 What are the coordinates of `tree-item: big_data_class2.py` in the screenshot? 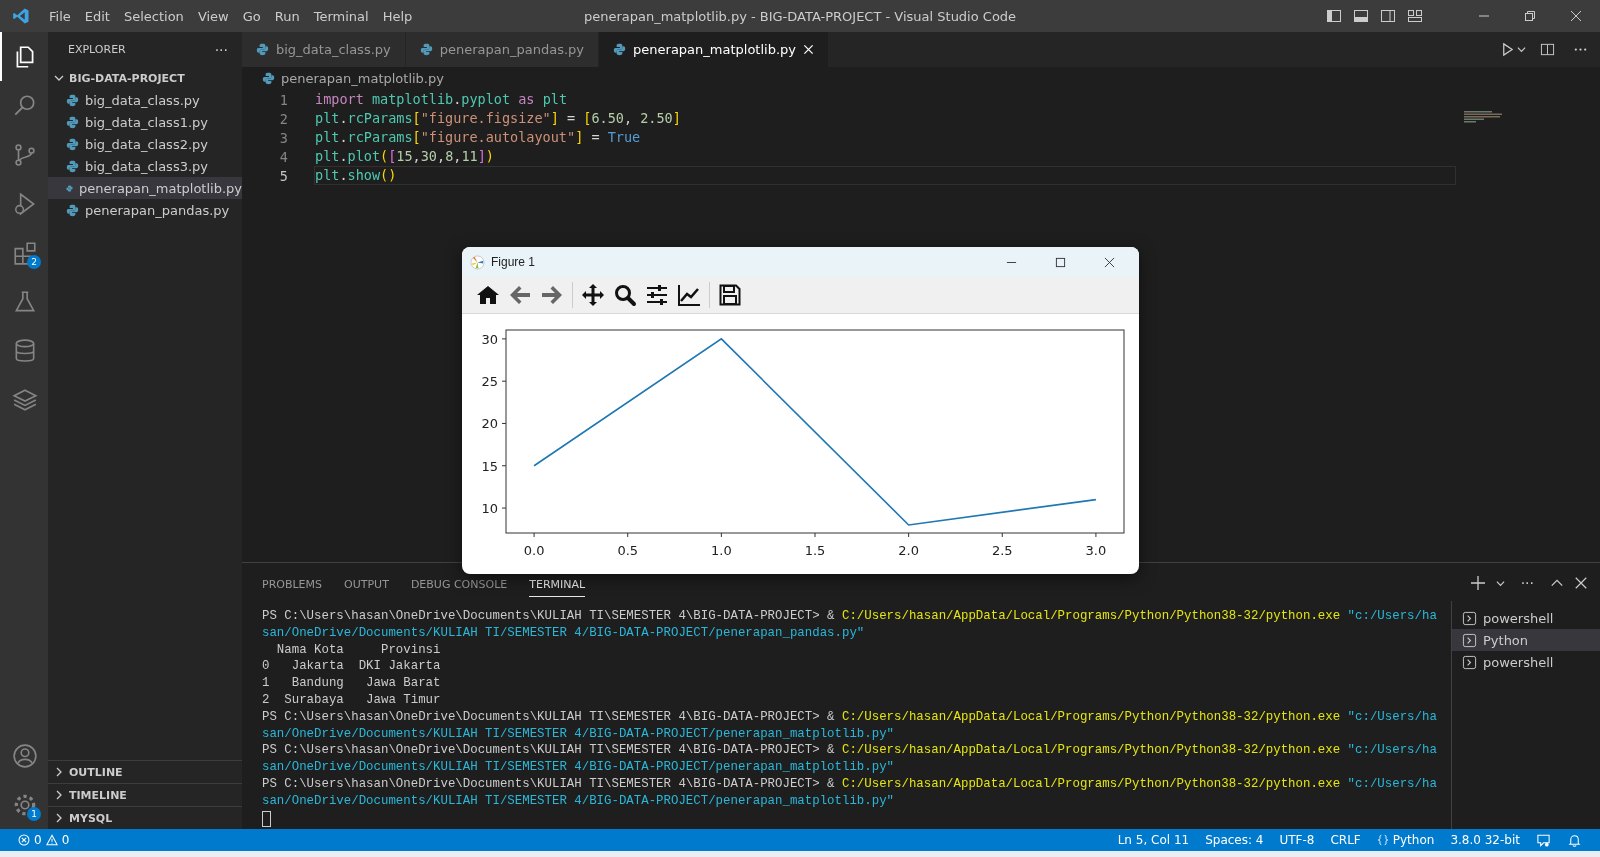 It's located at (145, 144).